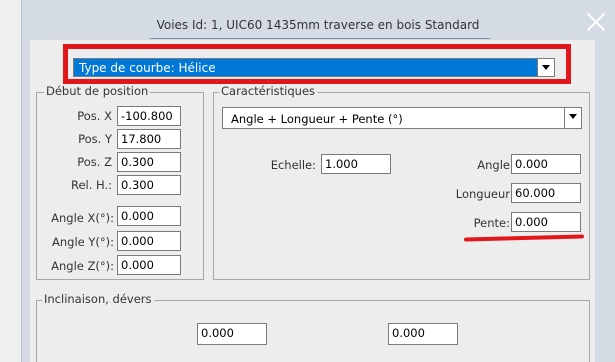 The height and width of the screenshot is (362, 615). Describe the element at coordinates (356, 164) in the screenshot. I see `echelle-input: 1.000` at that location.